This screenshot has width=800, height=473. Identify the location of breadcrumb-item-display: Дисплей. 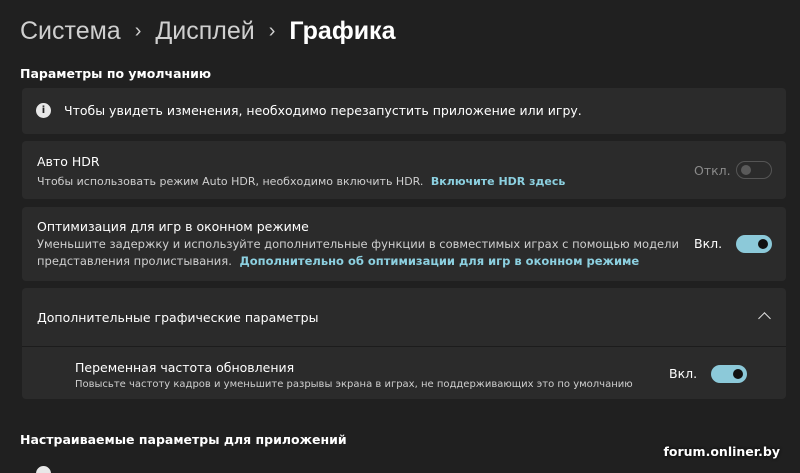
(204, 31).